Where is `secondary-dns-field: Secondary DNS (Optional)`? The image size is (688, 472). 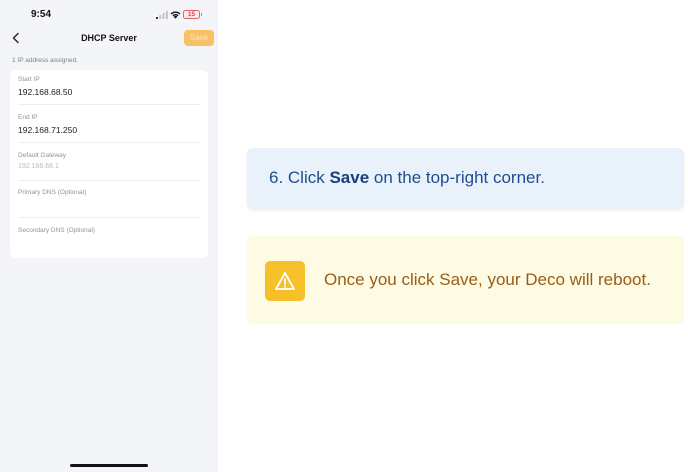
secondary-dns-field: Secondary DNS (Optional) is located at coordinates (109, 238).